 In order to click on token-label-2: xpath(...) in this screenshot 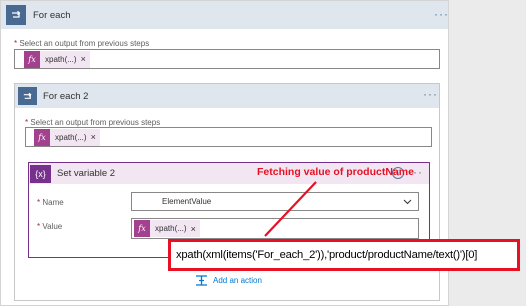, I will do `click(71, 137)`.